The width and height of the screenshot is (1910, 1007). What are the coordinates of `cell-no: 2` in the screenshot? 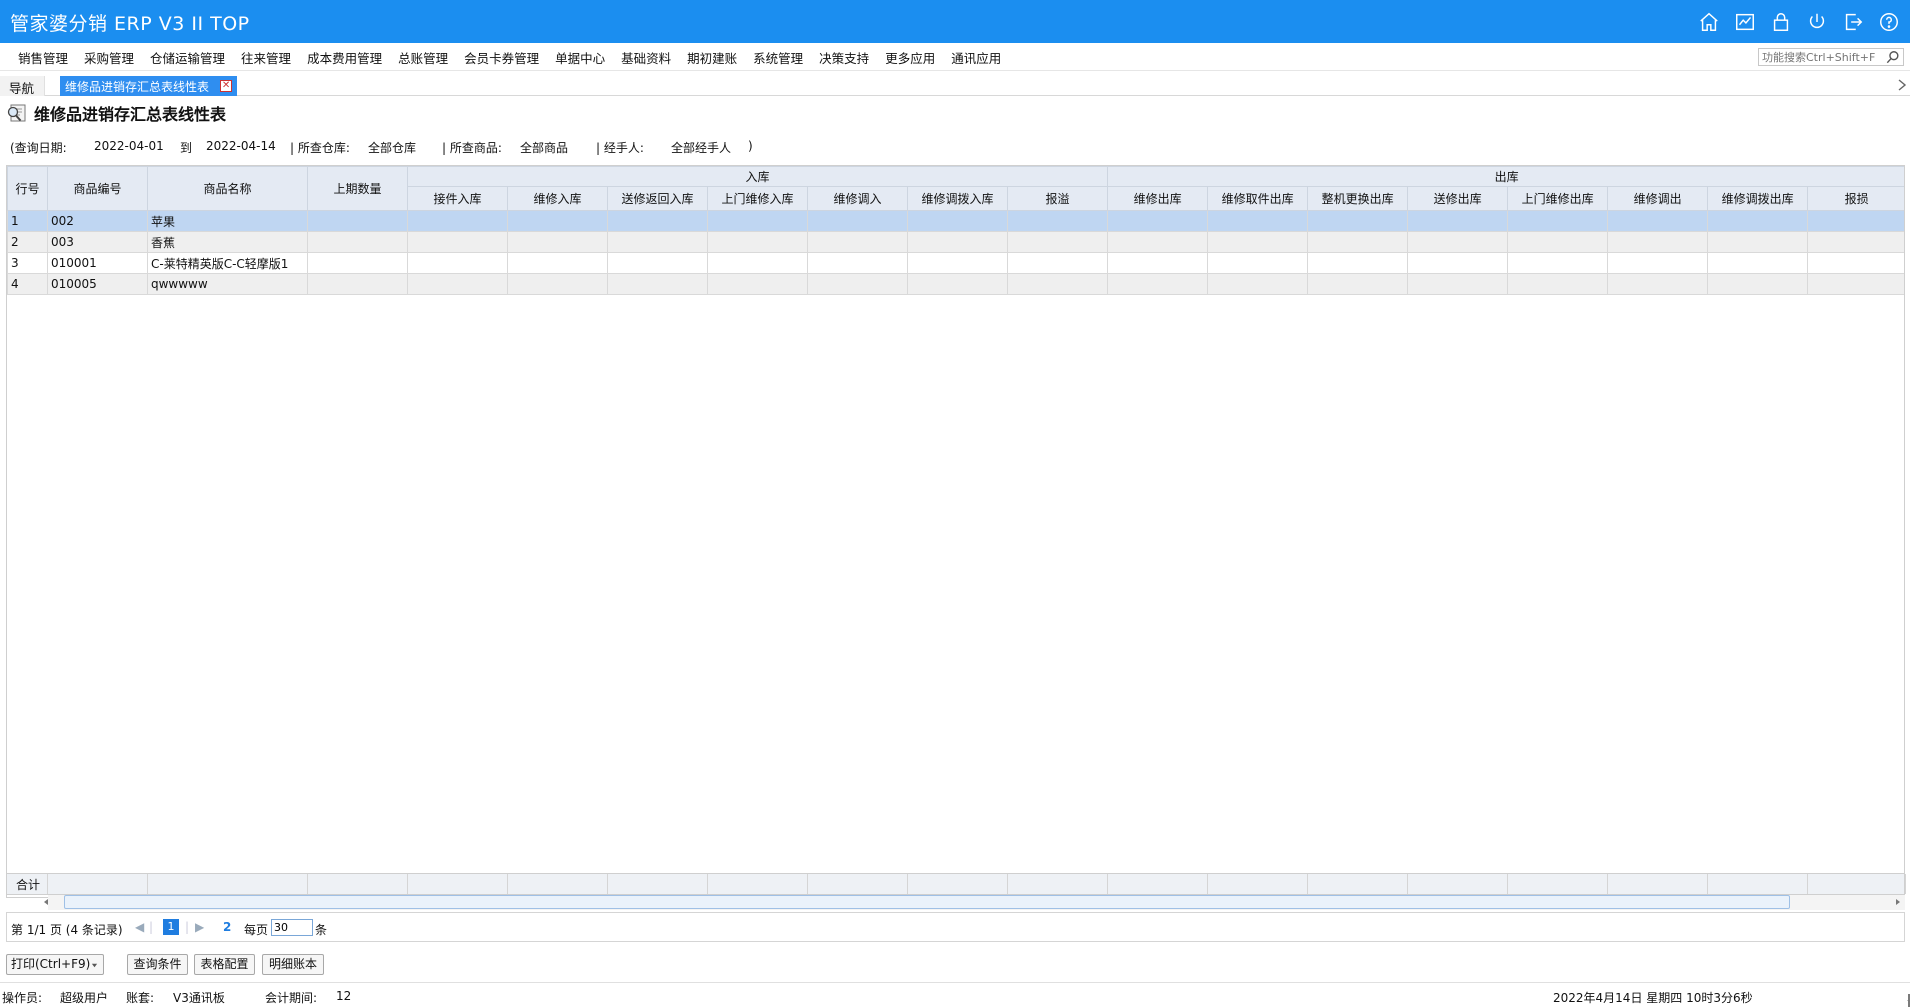 It's located at (27, 242).